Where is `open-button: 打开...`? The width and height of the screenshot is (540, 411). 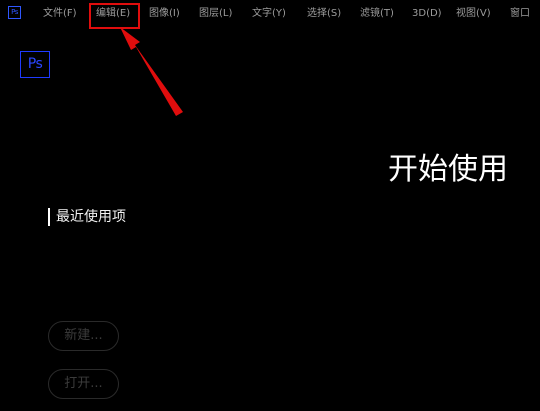
open-button: 打开... is located at coordinates (83, 384).